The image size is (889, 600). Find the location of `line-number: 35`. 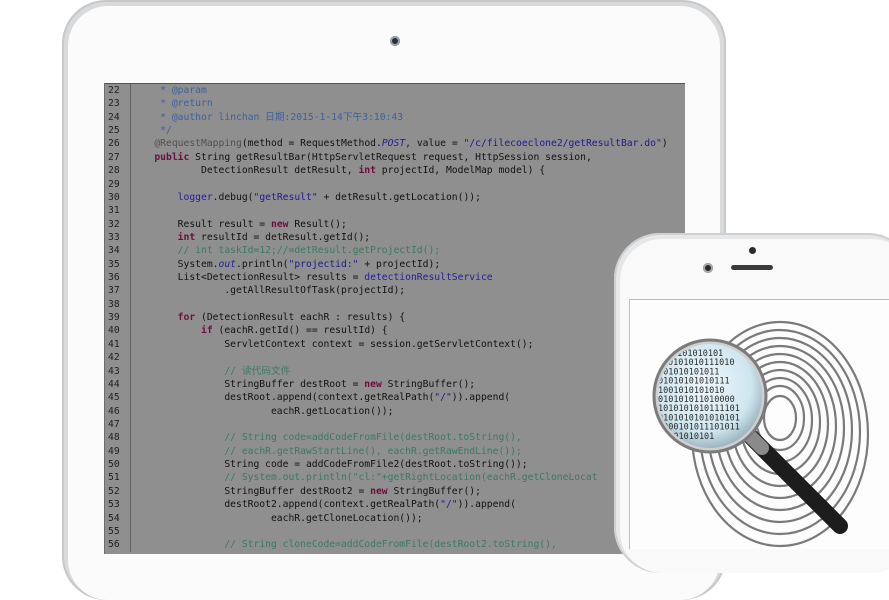

line-number: 35 is located at coordinates (118, 264).